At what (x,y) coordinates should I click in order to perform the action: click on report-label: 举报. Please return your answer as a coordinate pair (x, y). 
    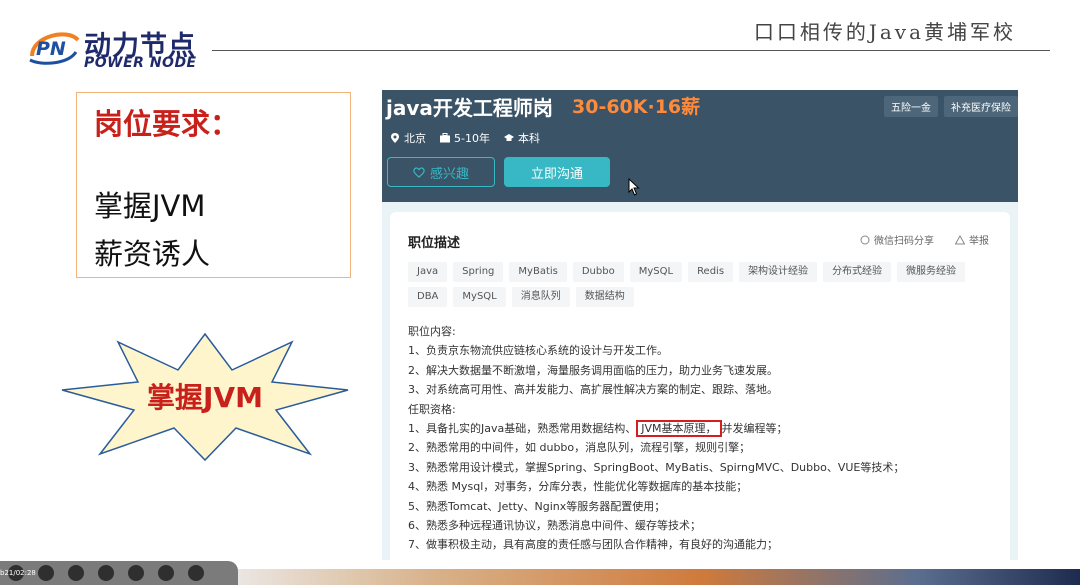
    Looking at the image, I should click on (979, 241).